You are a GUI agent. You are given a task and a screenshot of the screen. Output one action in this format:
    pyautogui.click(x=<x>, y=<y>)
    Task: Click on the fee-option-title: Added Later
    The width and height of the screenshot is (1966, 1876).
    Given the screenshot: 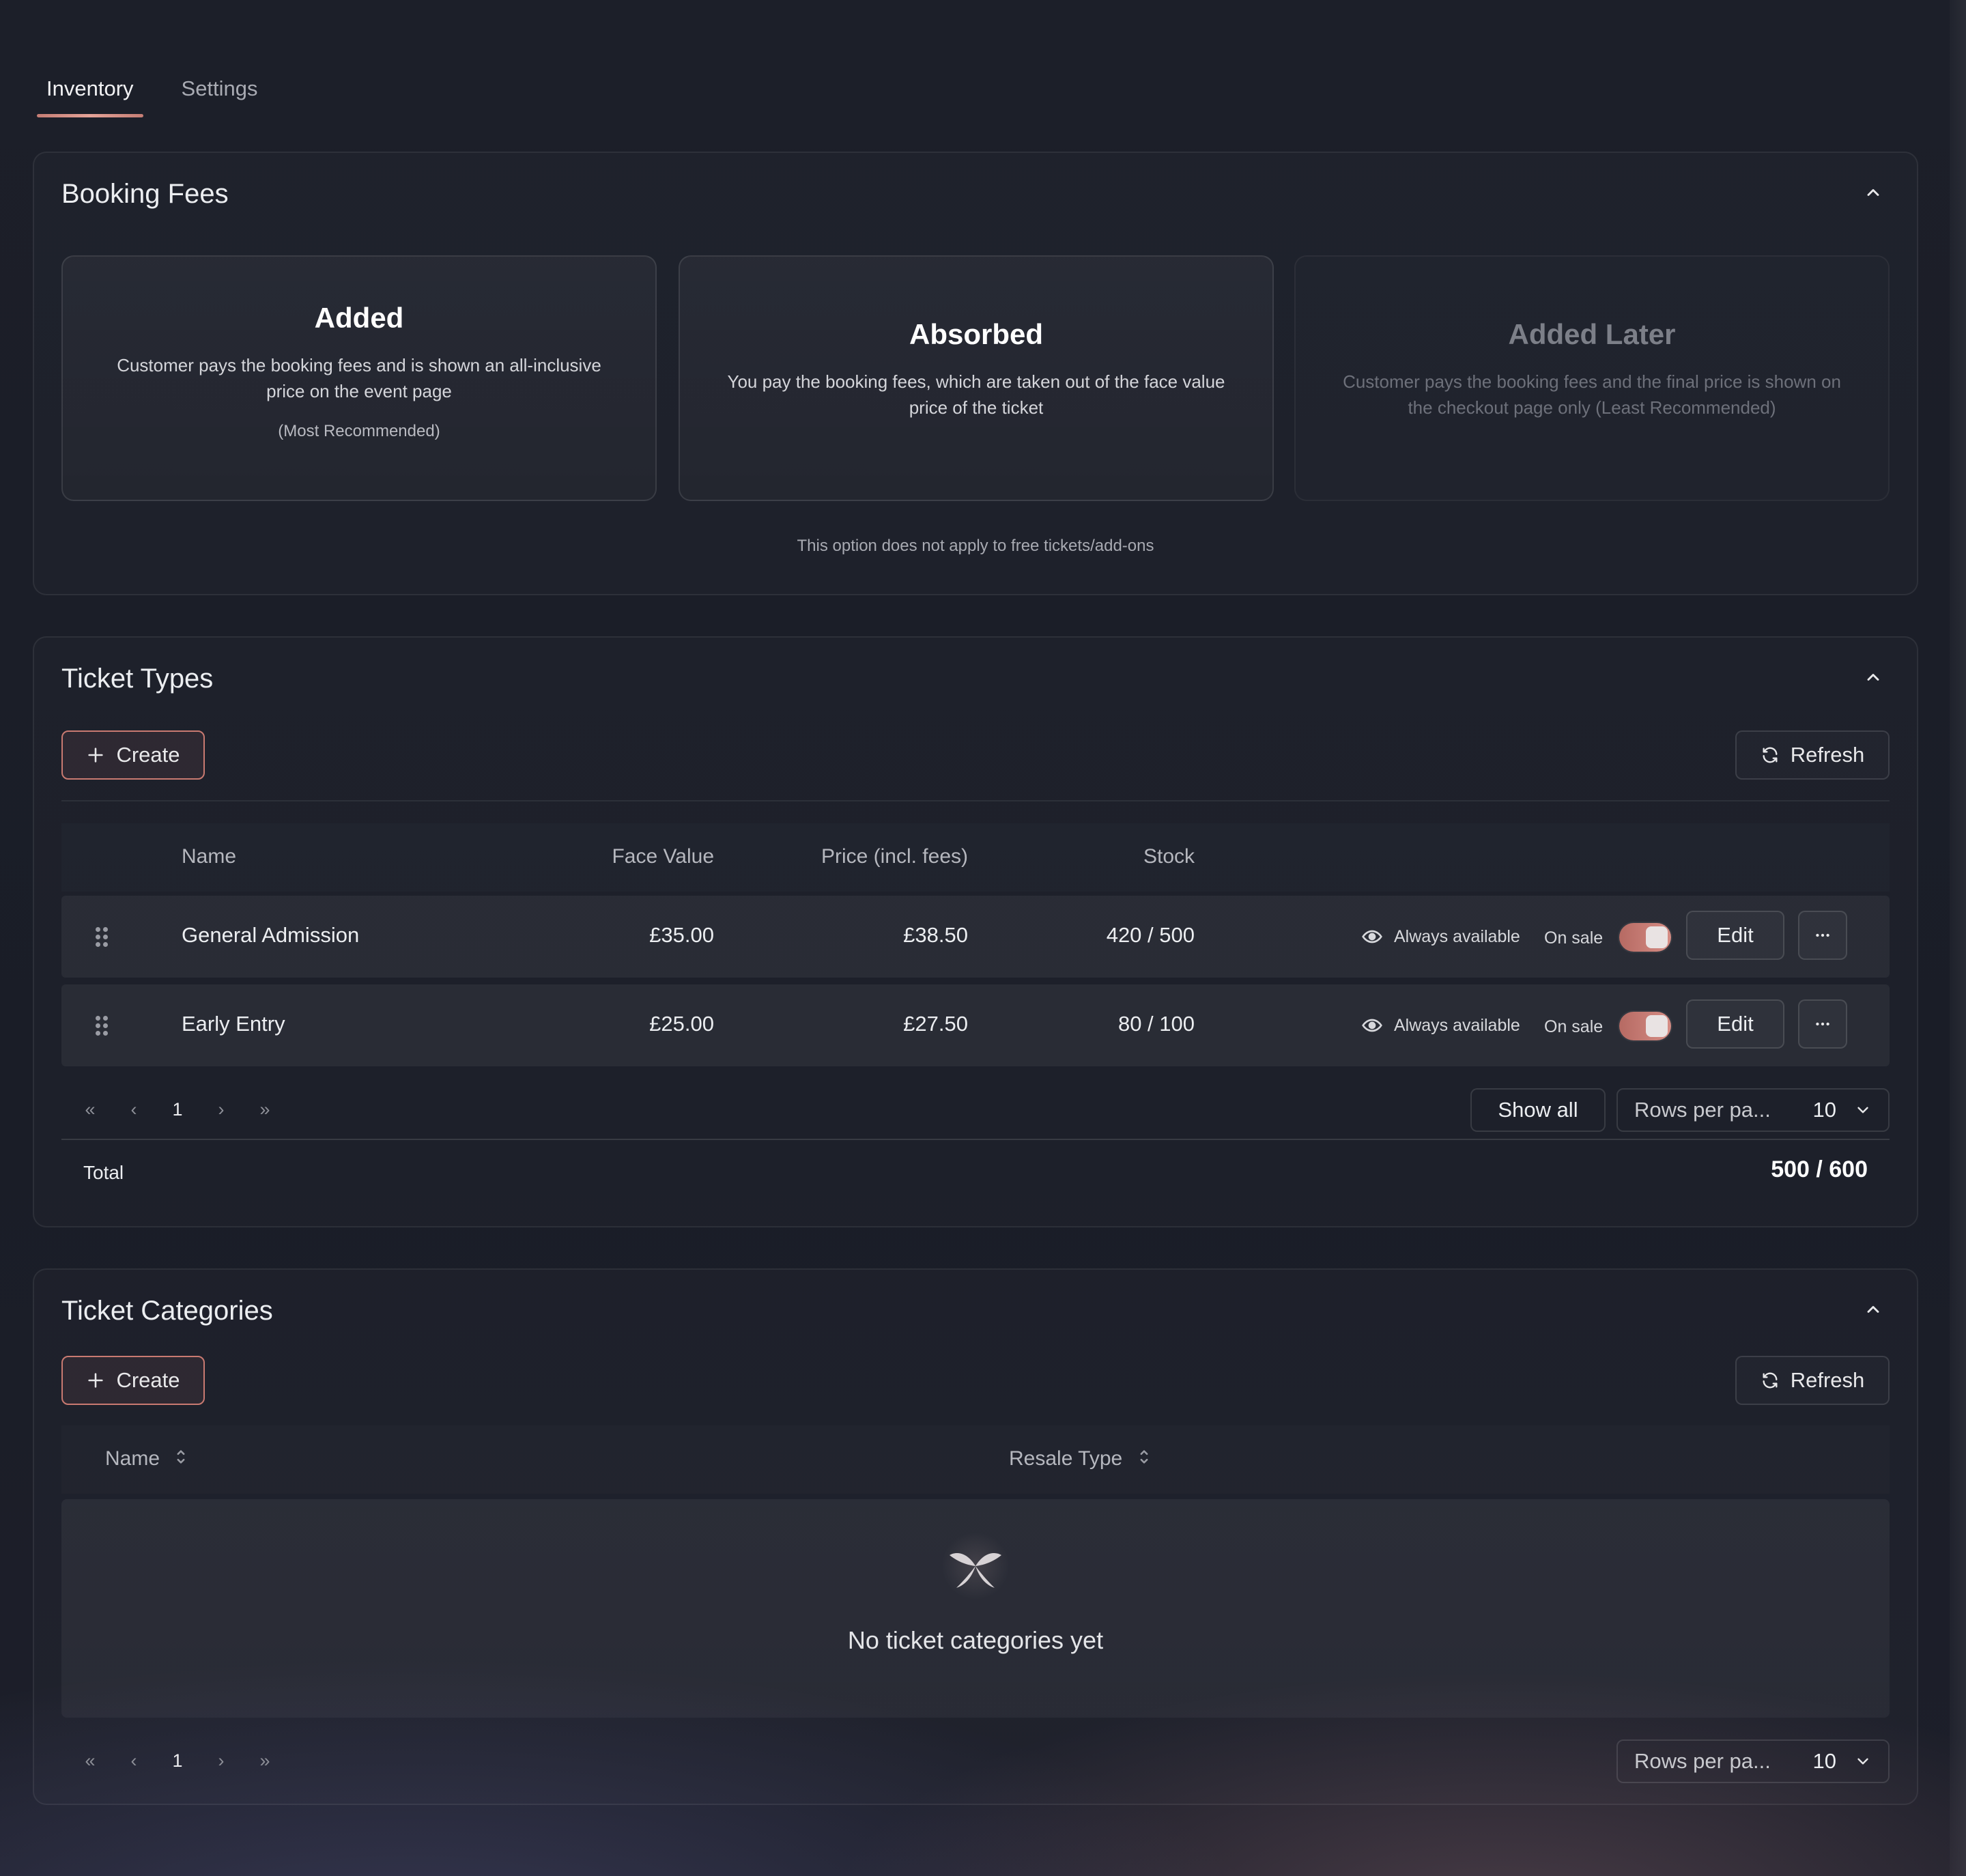 What is the action you would take?
    pyautogui.click(x=1592, y=334)
    